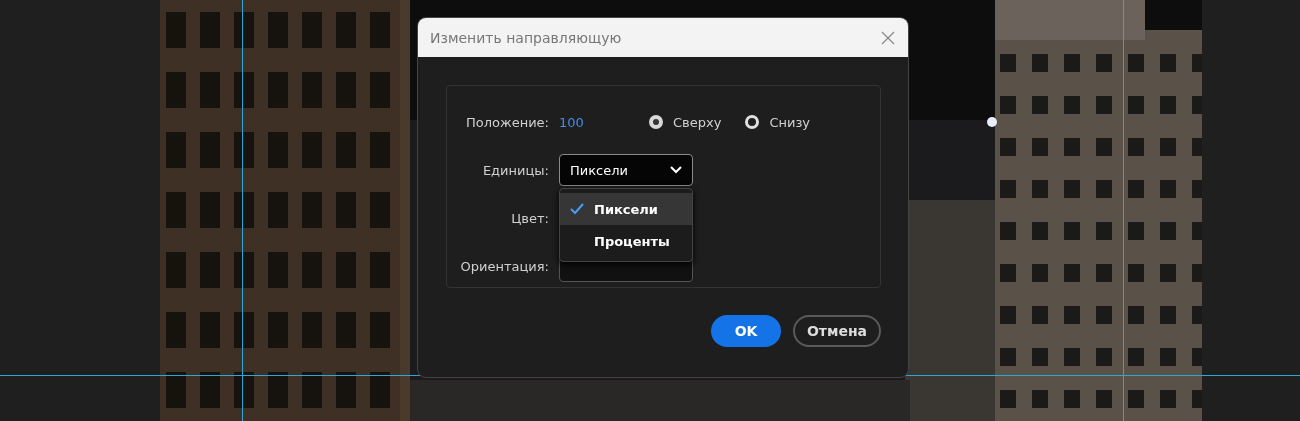 The image size is (1300, 421). What do you see at coordinates (515, 170) in the screenshot?
I see `field-label: Единицы:` at bounding box center [515, 170].